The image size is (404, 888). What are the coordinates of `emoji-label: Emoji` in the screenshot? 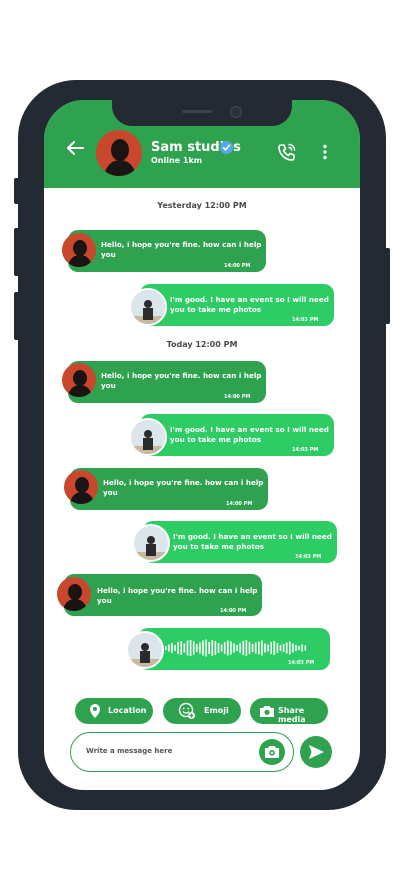 It's located at (216, 710).